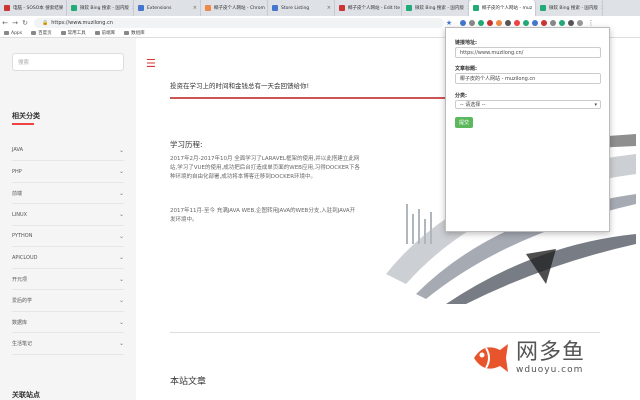 The width and height of the screenshot is (640, 400). Describe the element at coordinates (466, 69) in the screenshot. I see `title-label: 文章标题:` at that location.